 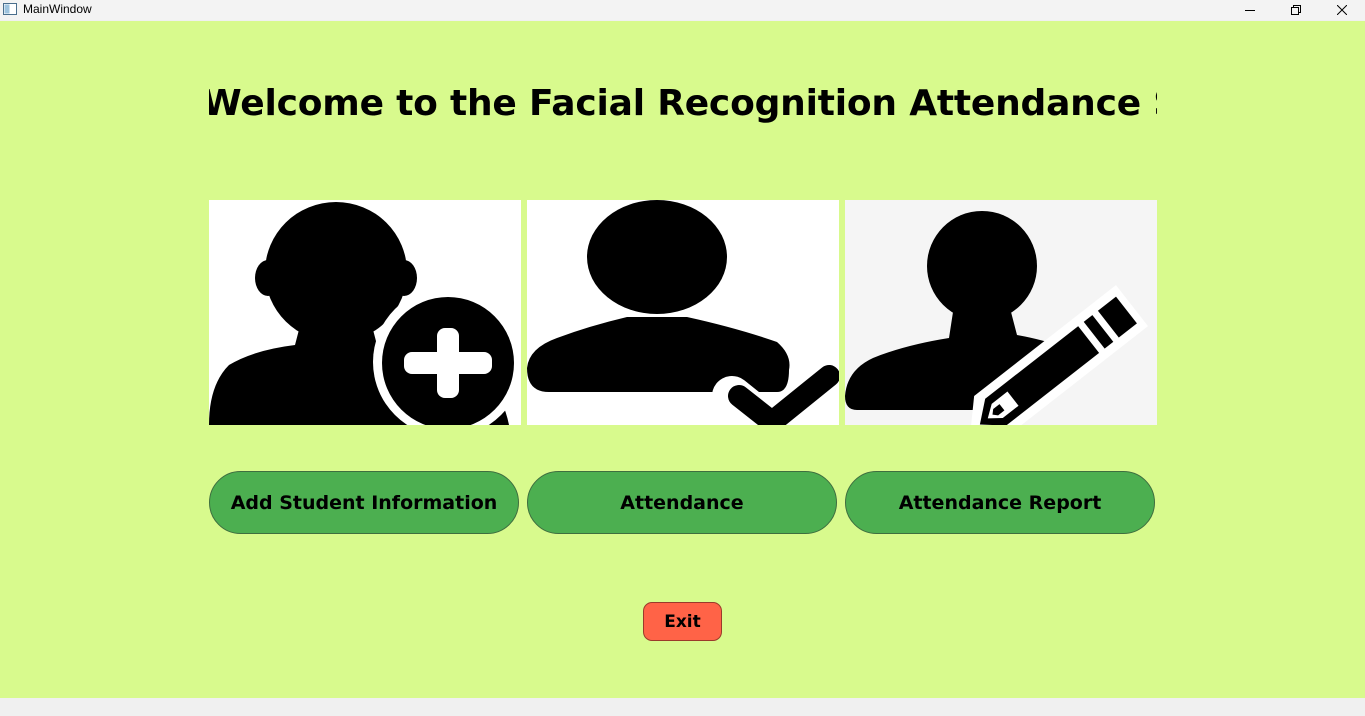 What do you see at coordinates (364, 502) in the screenshot?
I see `add-student-button: Add Student Information` at bounding box center [364, 502].